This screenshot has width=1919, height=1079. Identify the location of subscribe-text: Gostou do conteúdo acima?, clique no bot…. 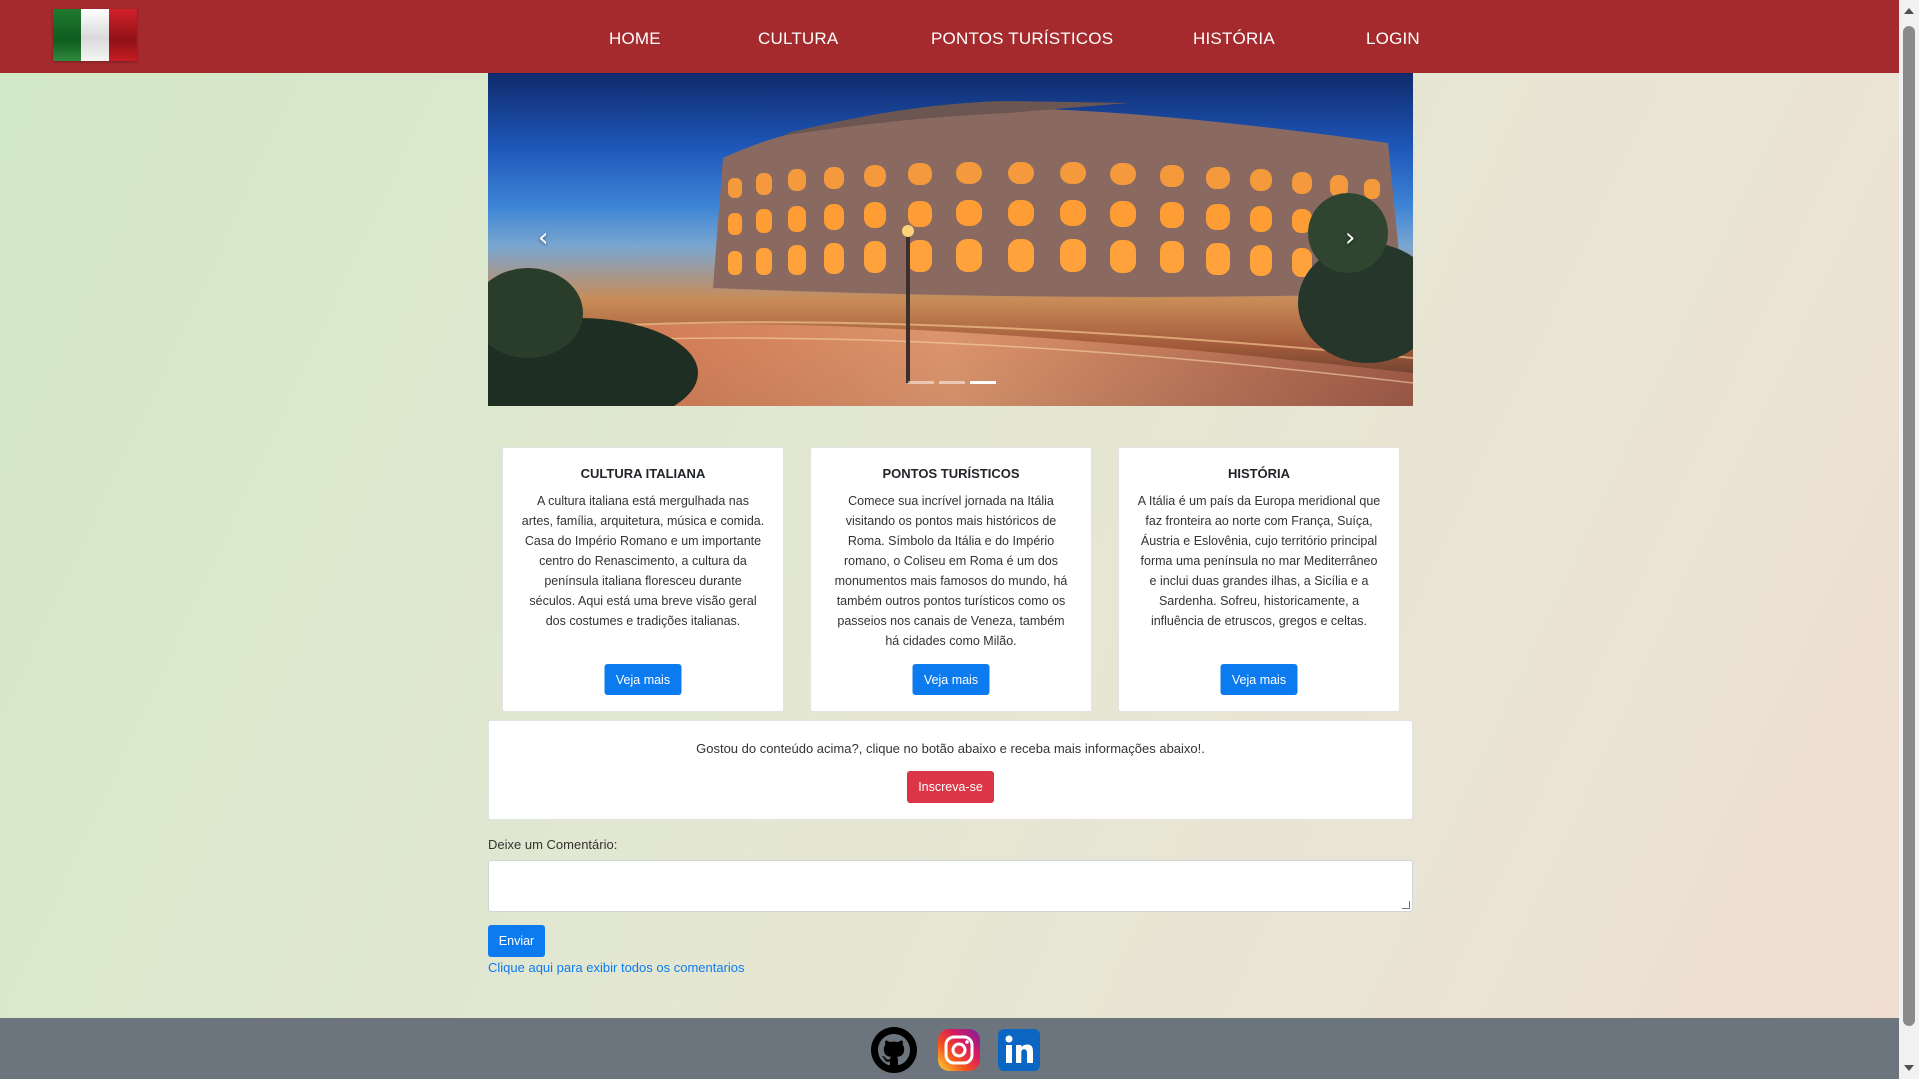
(950, 748).